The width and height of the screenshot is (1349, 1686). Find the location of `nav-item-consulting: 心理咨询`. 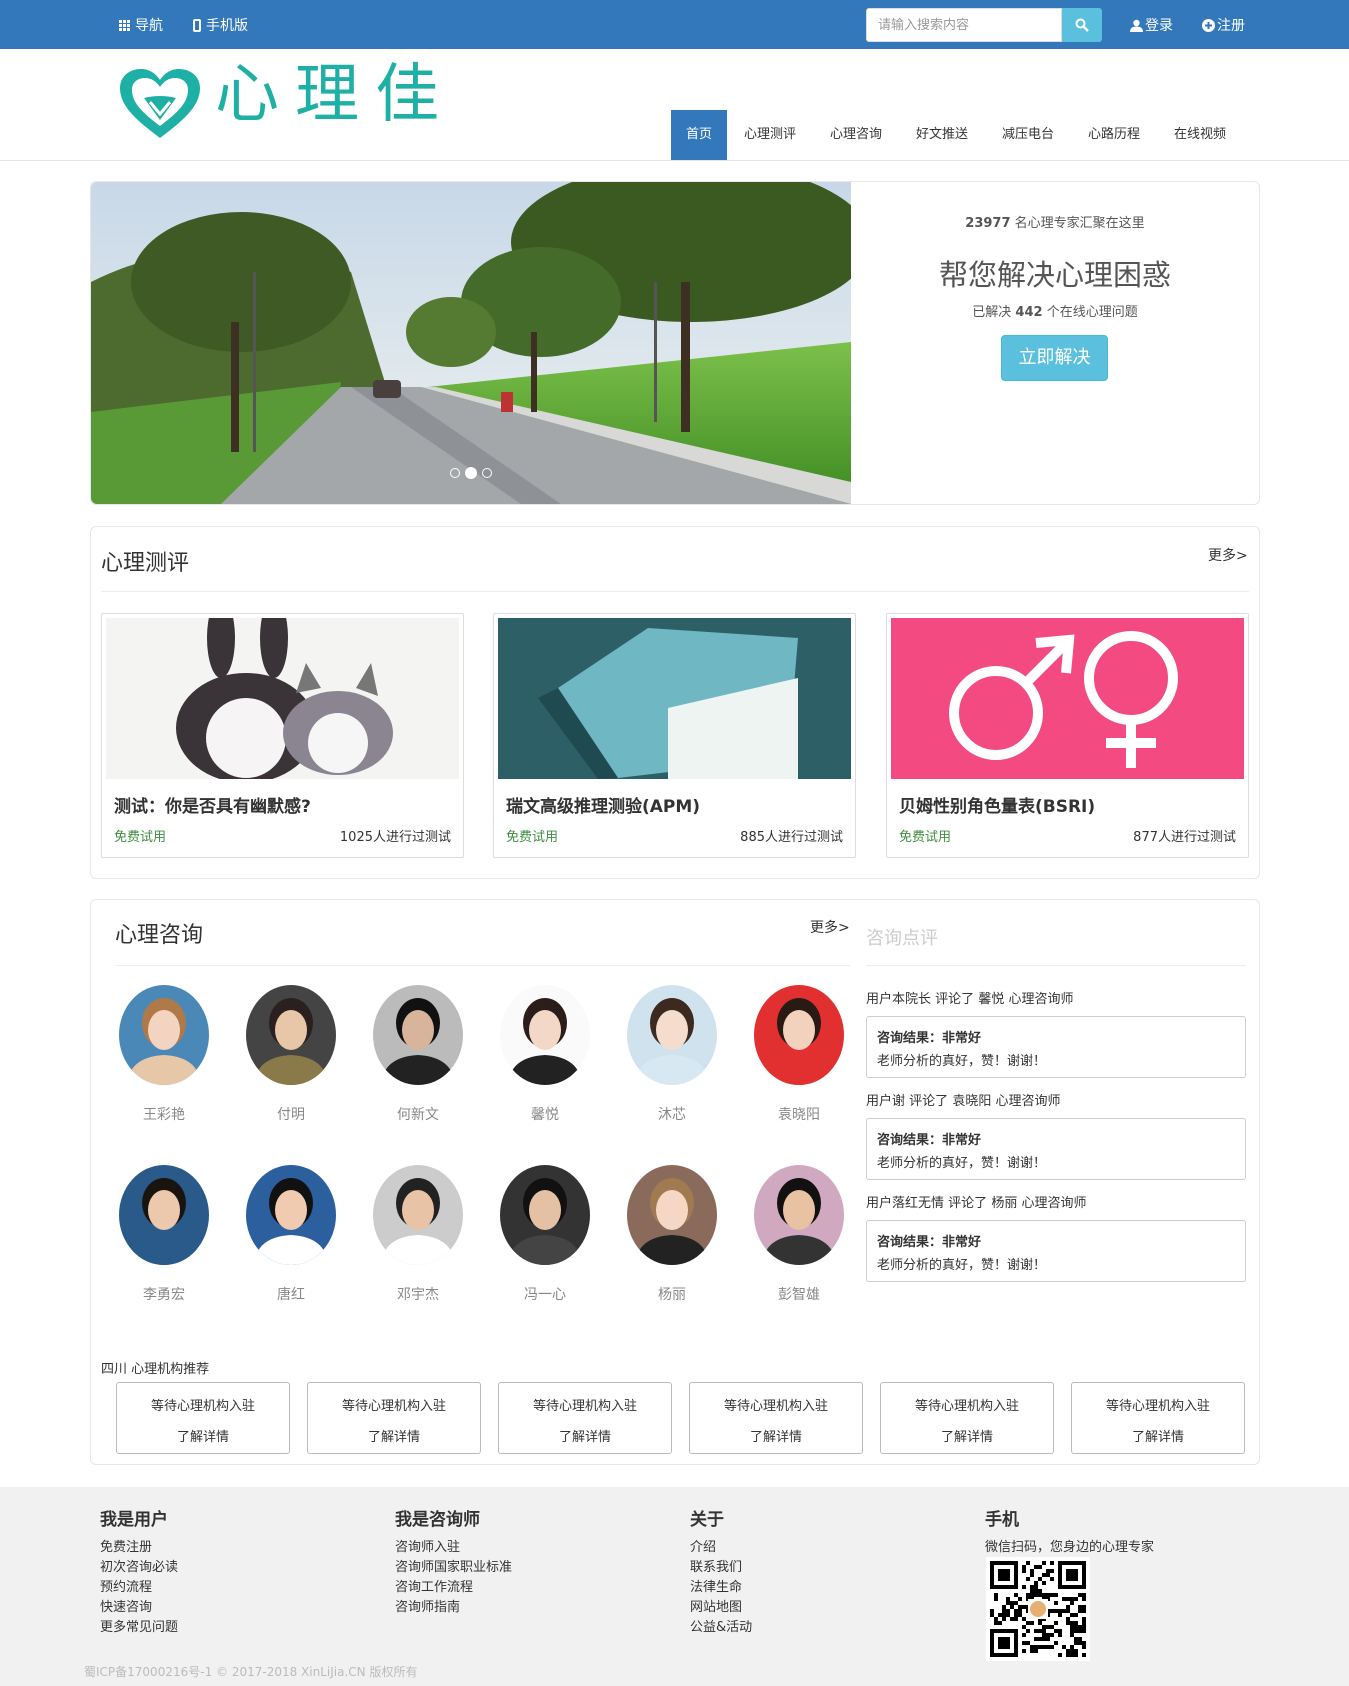

nav-item-consulting: 心理咨询 is located at coordinates (856, 135).